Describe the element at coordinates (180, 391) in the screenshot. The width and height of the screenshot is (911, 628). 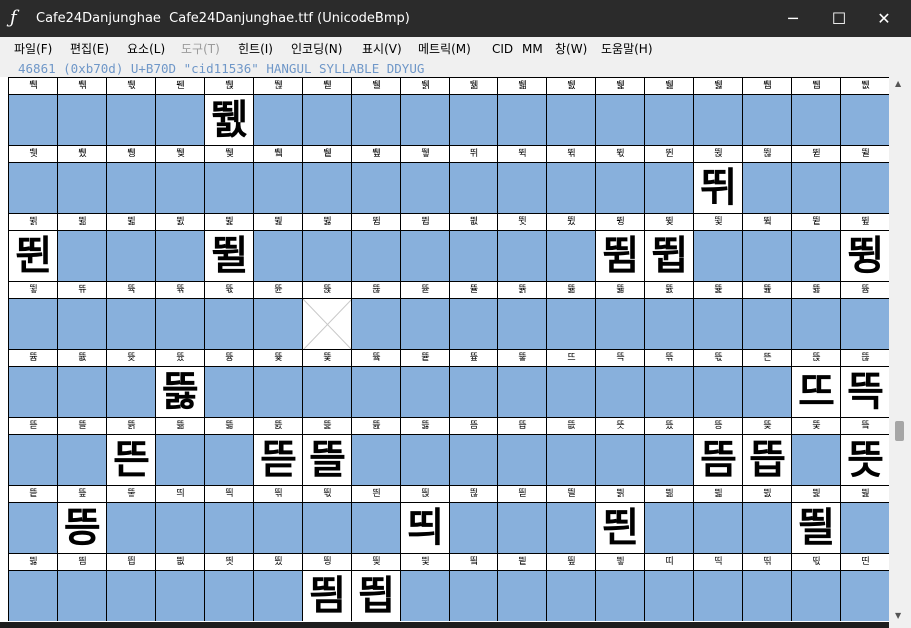
I see `glyph-cell: 뜷` at that location.